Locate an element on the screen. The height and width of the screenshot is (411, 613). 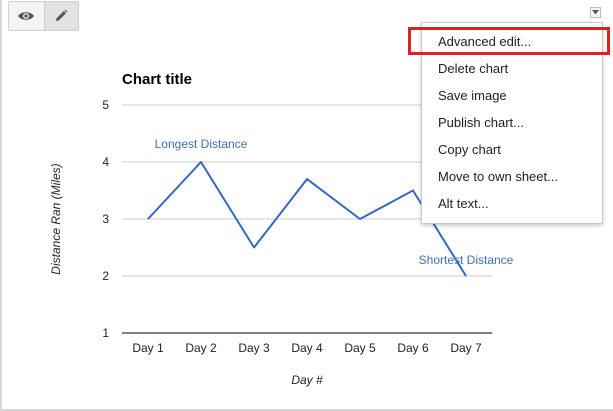
menu-item-copy-chart: Copy chart is located at coordinates (512, 149).